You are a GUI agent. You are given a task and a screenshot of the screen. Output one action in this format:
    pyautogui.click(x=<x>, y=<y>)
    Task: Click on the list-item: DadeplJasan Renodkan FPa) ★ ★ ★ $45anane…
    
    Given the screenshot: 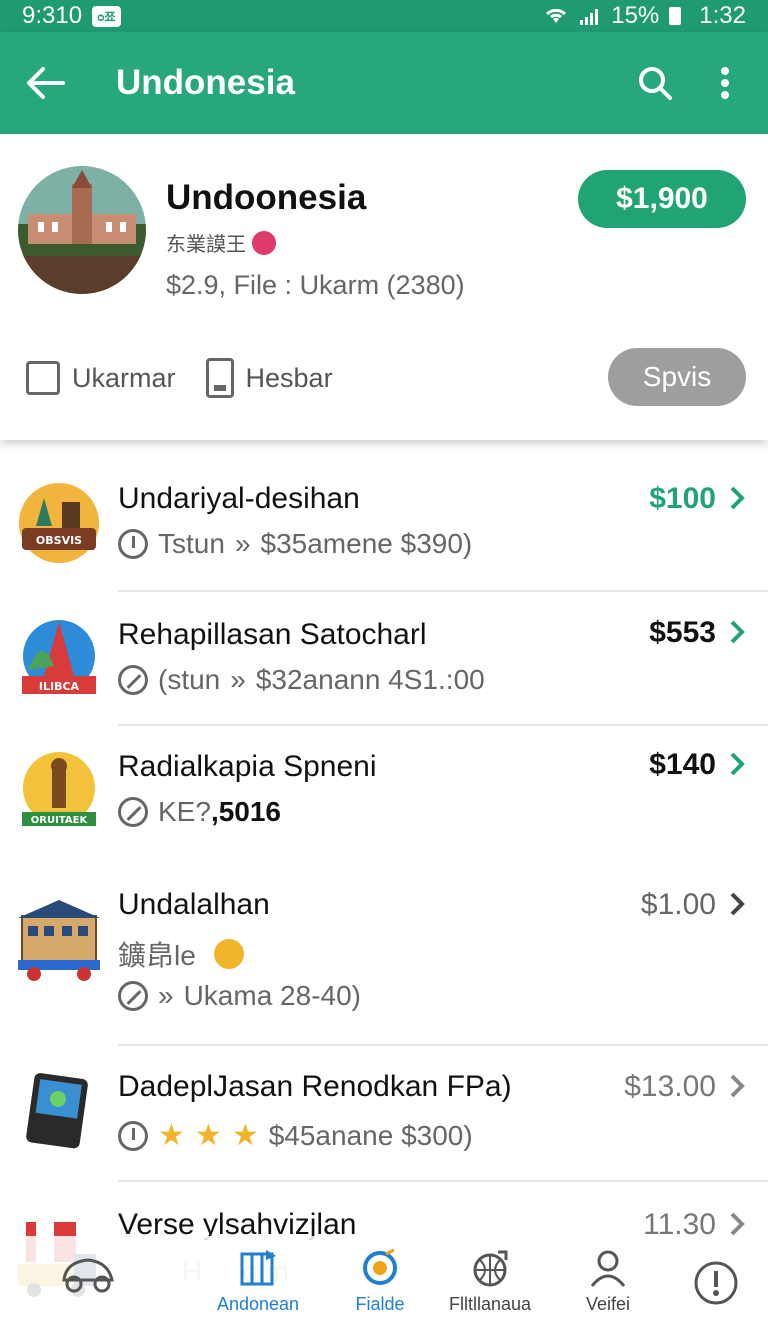 What is the action you would take?
    pyautogui.click(x=384, y=1114)
    